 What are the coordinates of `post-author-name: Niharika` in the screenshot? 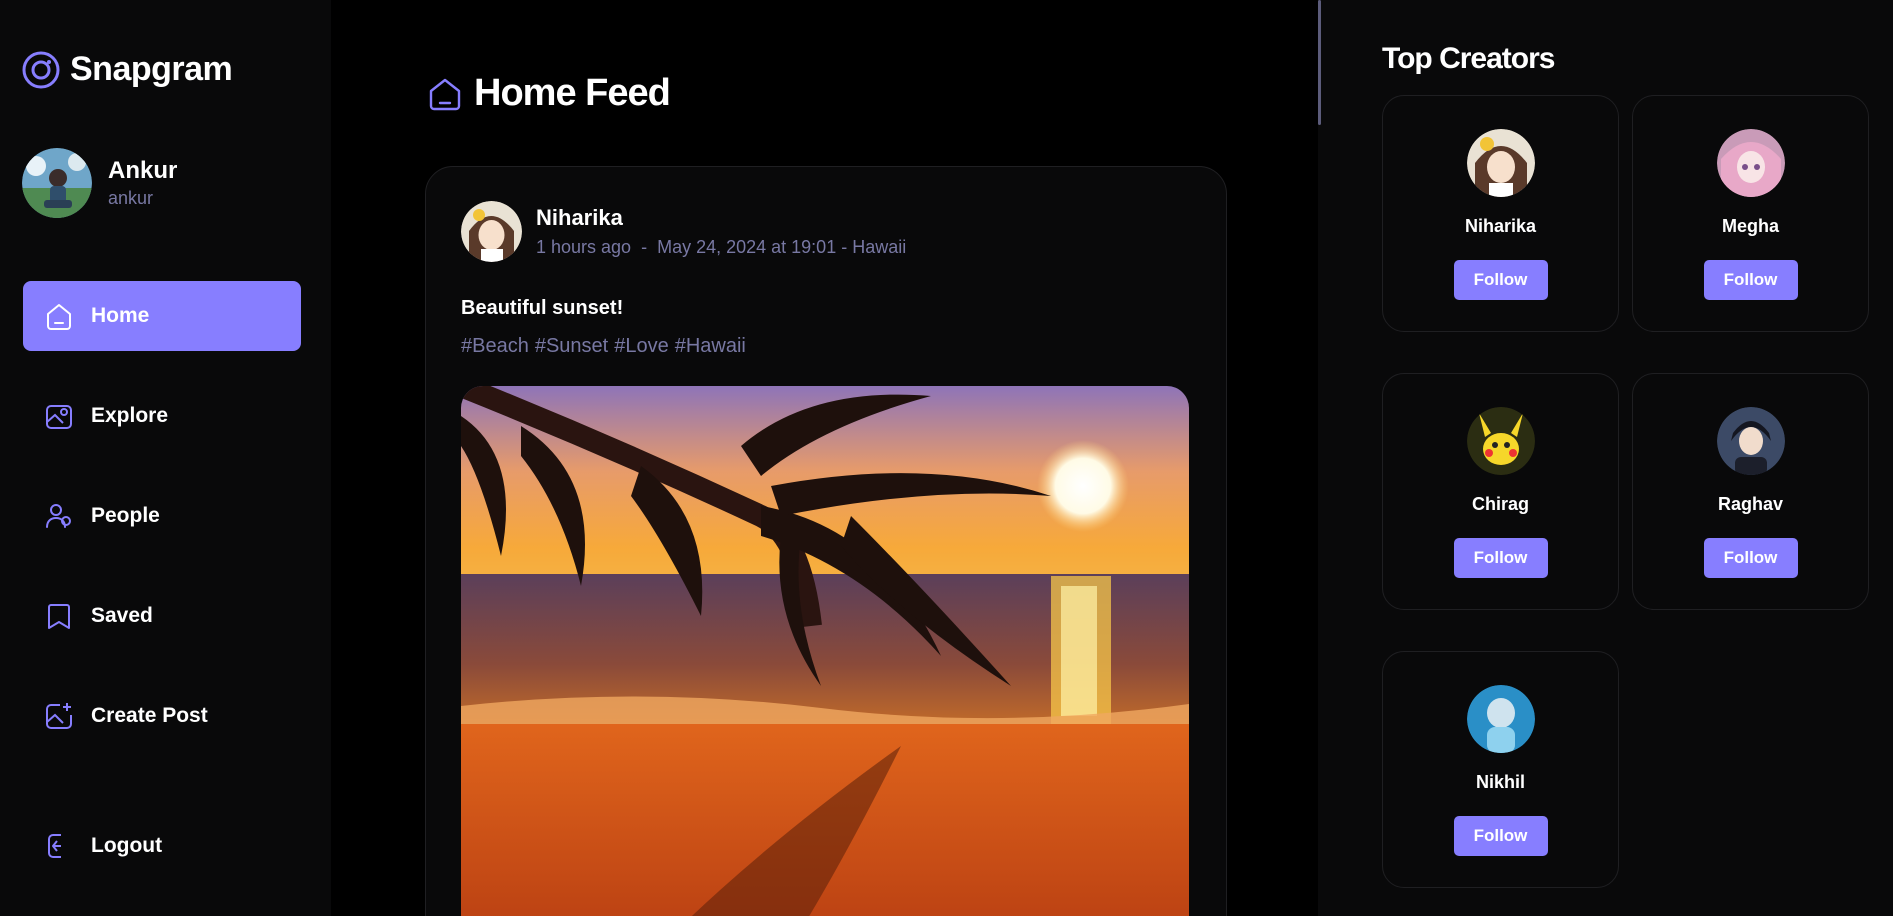 It's located at (721, 218).